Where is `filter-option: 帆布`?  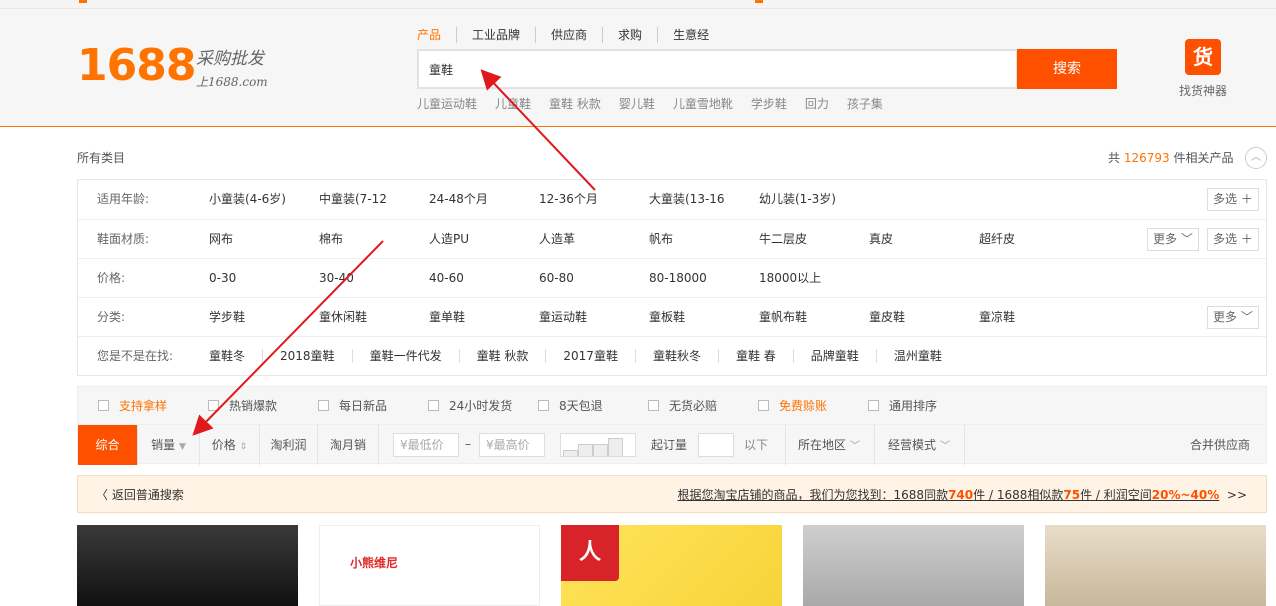 filter-option: 帆布 is located at coordinates (704, 239).